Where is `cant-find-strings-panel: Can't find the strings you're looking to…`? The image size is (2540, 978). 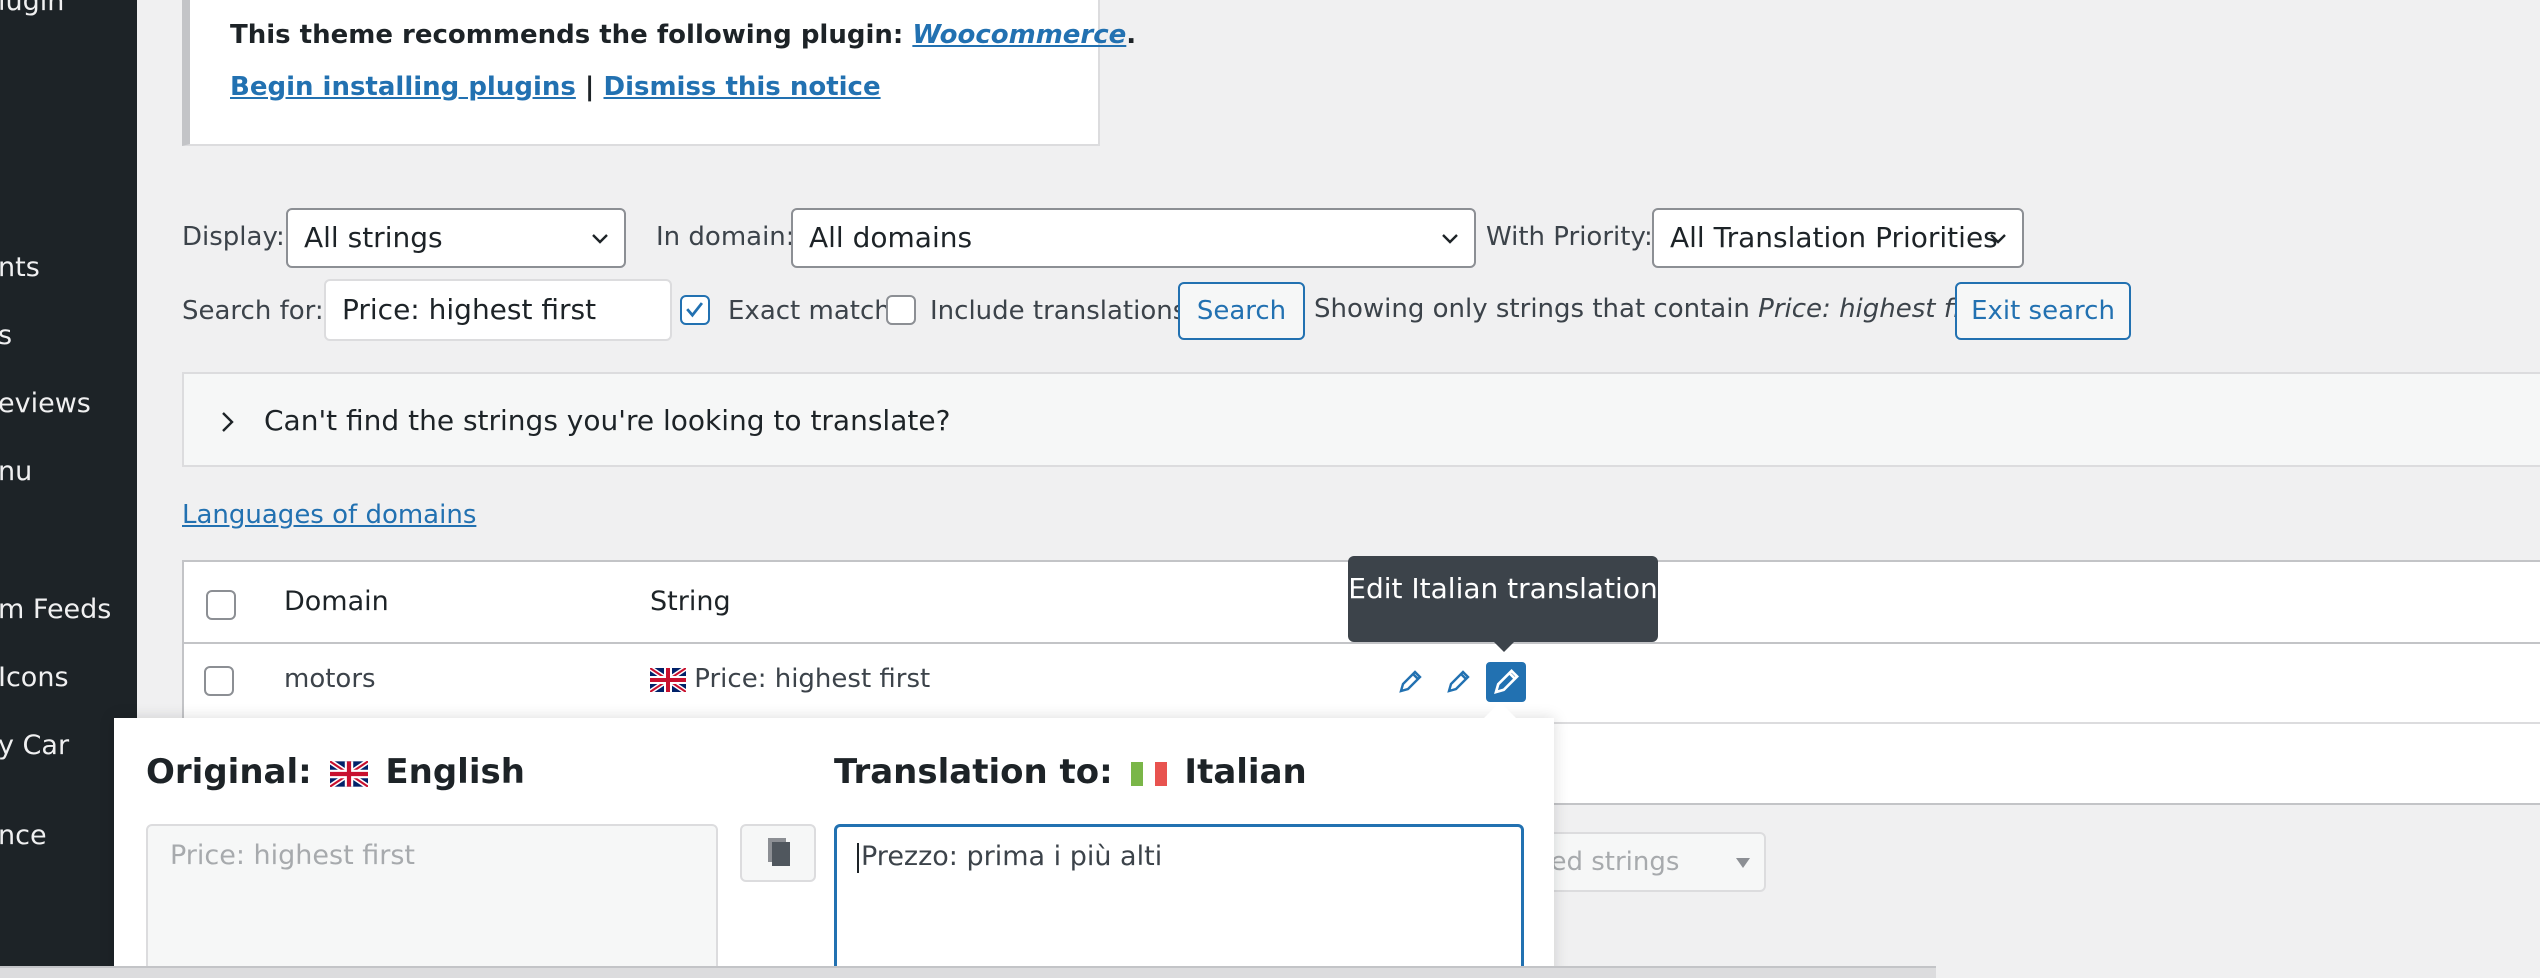
cant-find-strings-panel: Can't find the strings you're looking to… is located at coordinates (1361, 419).